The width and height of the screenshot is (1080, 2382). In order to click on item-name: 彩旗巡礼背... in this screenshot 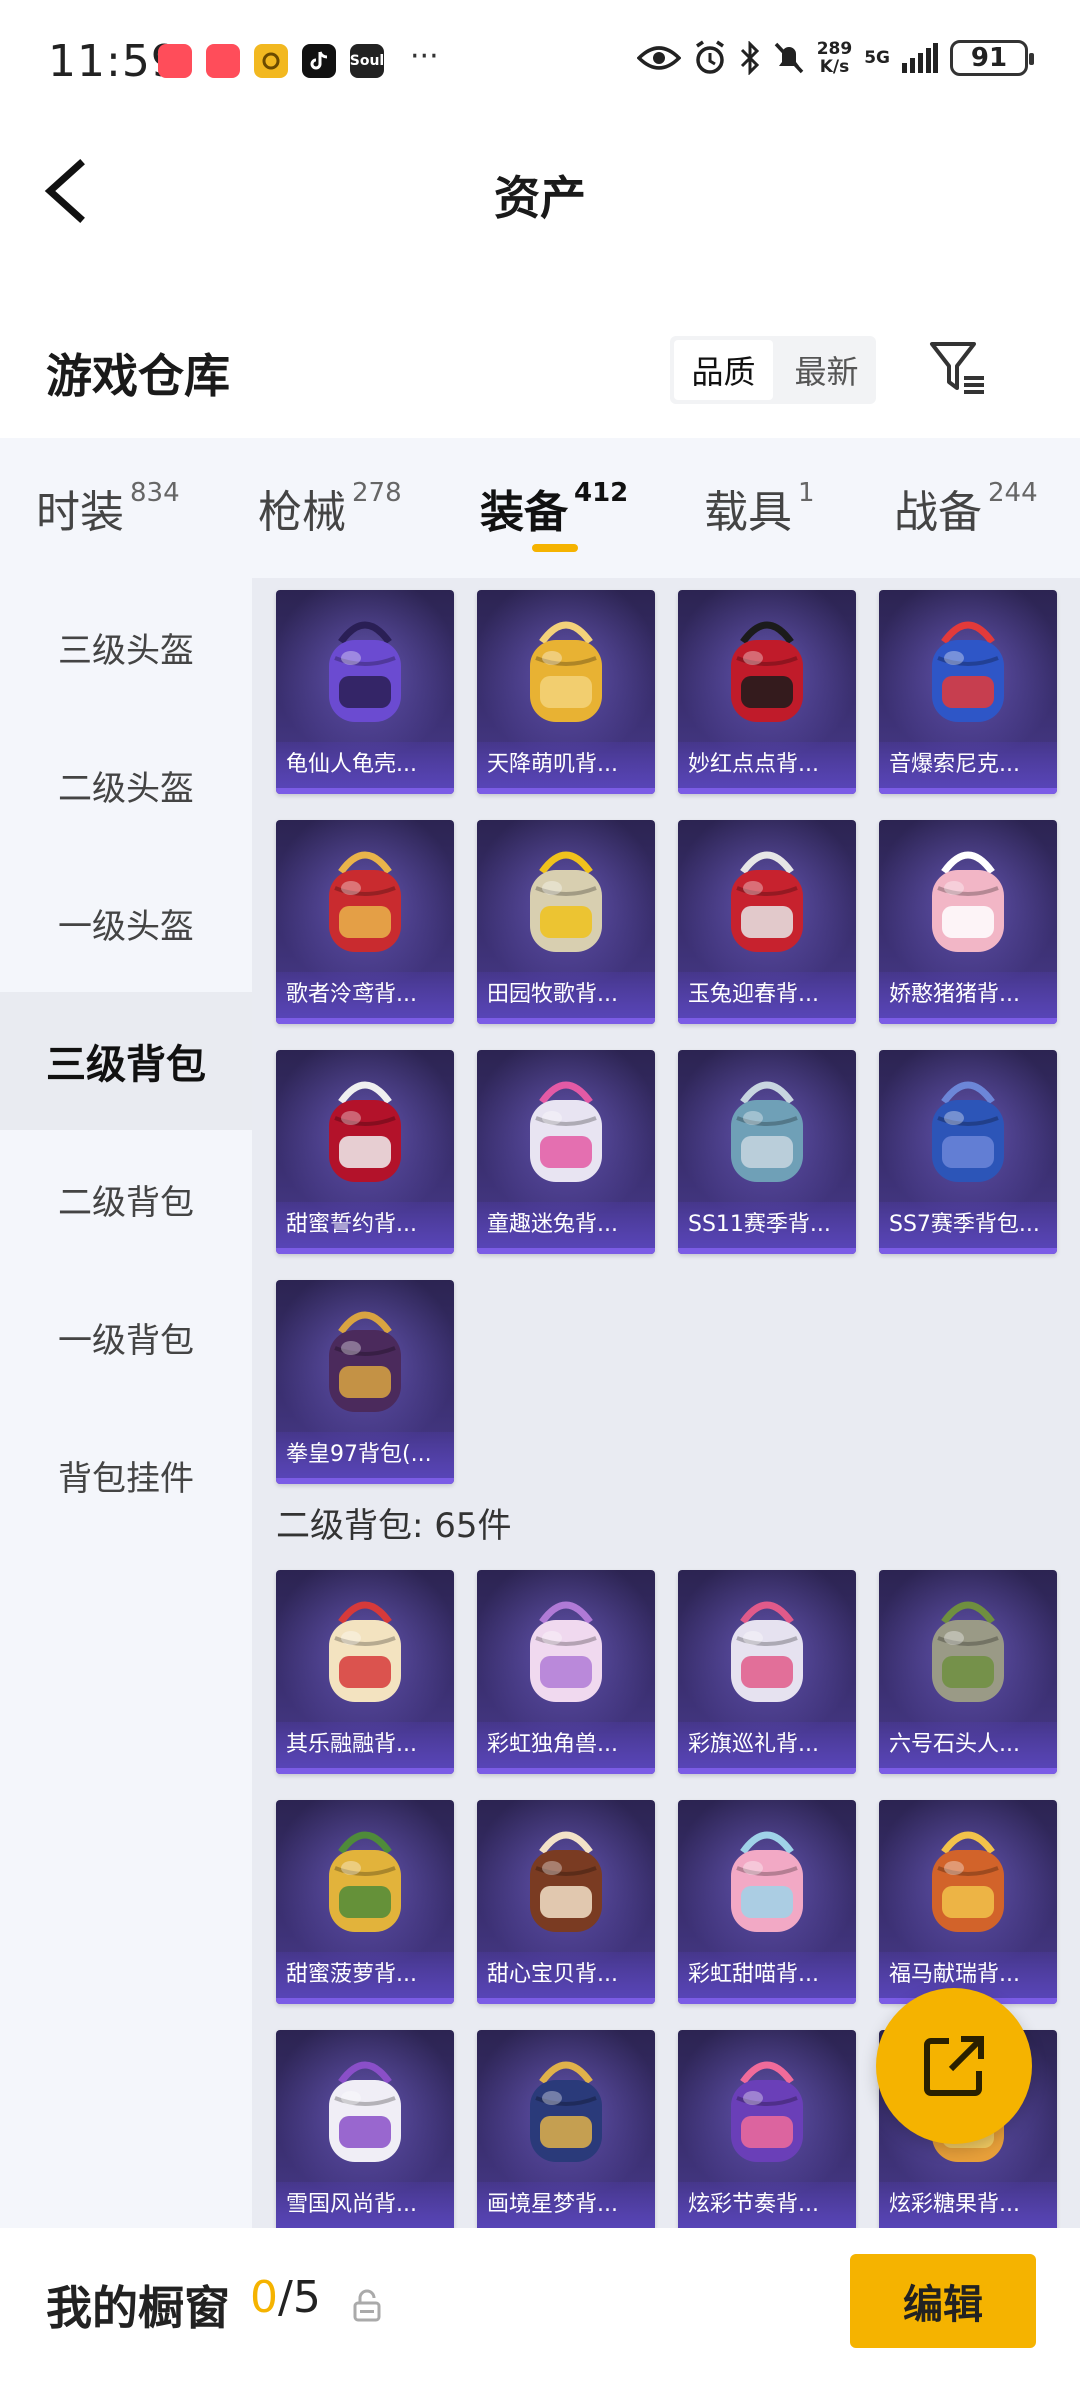, I will do `click(767, 1745)`.